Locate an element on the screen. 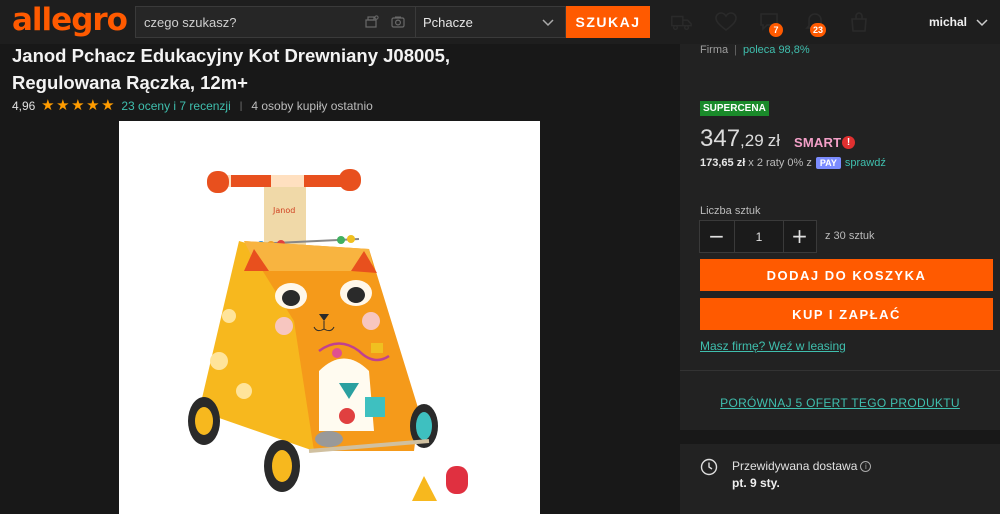  seller-recommend-link: poleca 98,8% is located at coordinates (776, 50).